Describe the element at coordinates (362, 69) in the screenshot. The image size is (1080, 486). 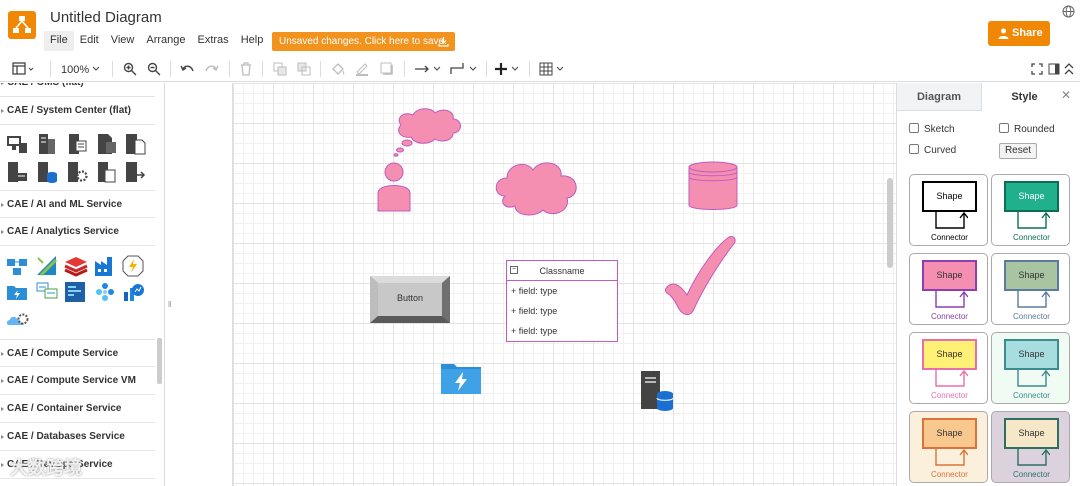
I see `line-color-icon` at that location.